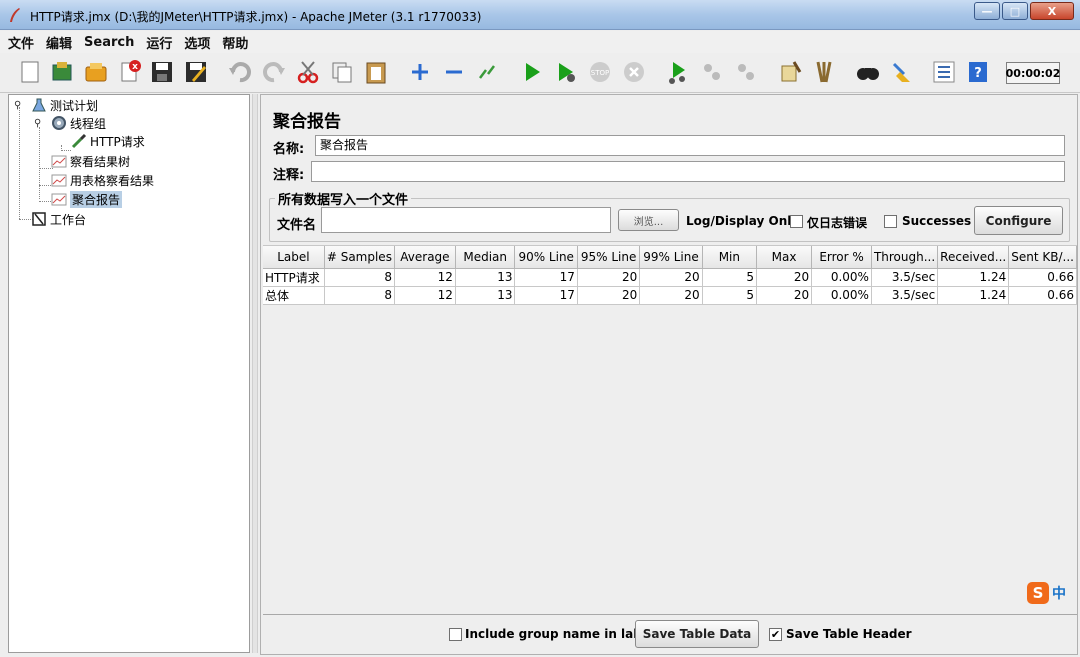  What do you see at coordinates (890, 221) in the screenshot?
I see `successes-checkbox` at bounding box center [890, 221].